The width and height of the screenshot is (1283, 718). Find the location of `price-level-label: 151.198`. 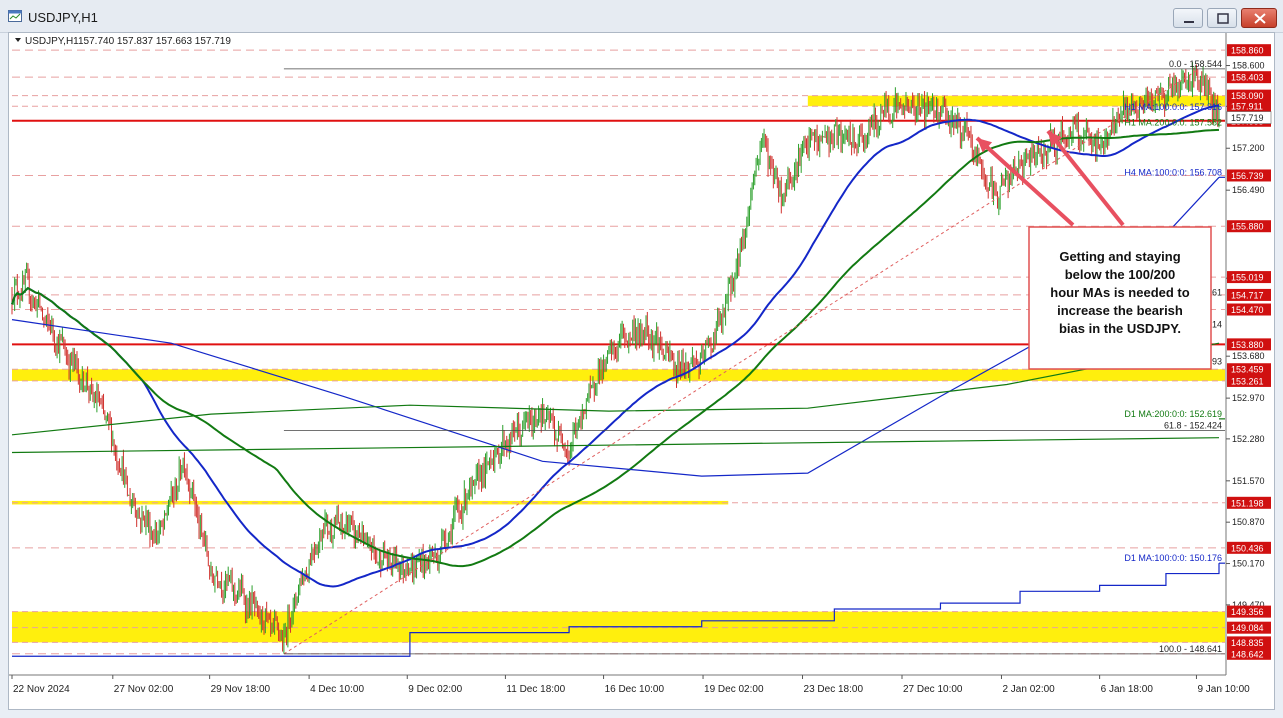

price-level-label: 151.198 is located at coordinates (1247, 503).